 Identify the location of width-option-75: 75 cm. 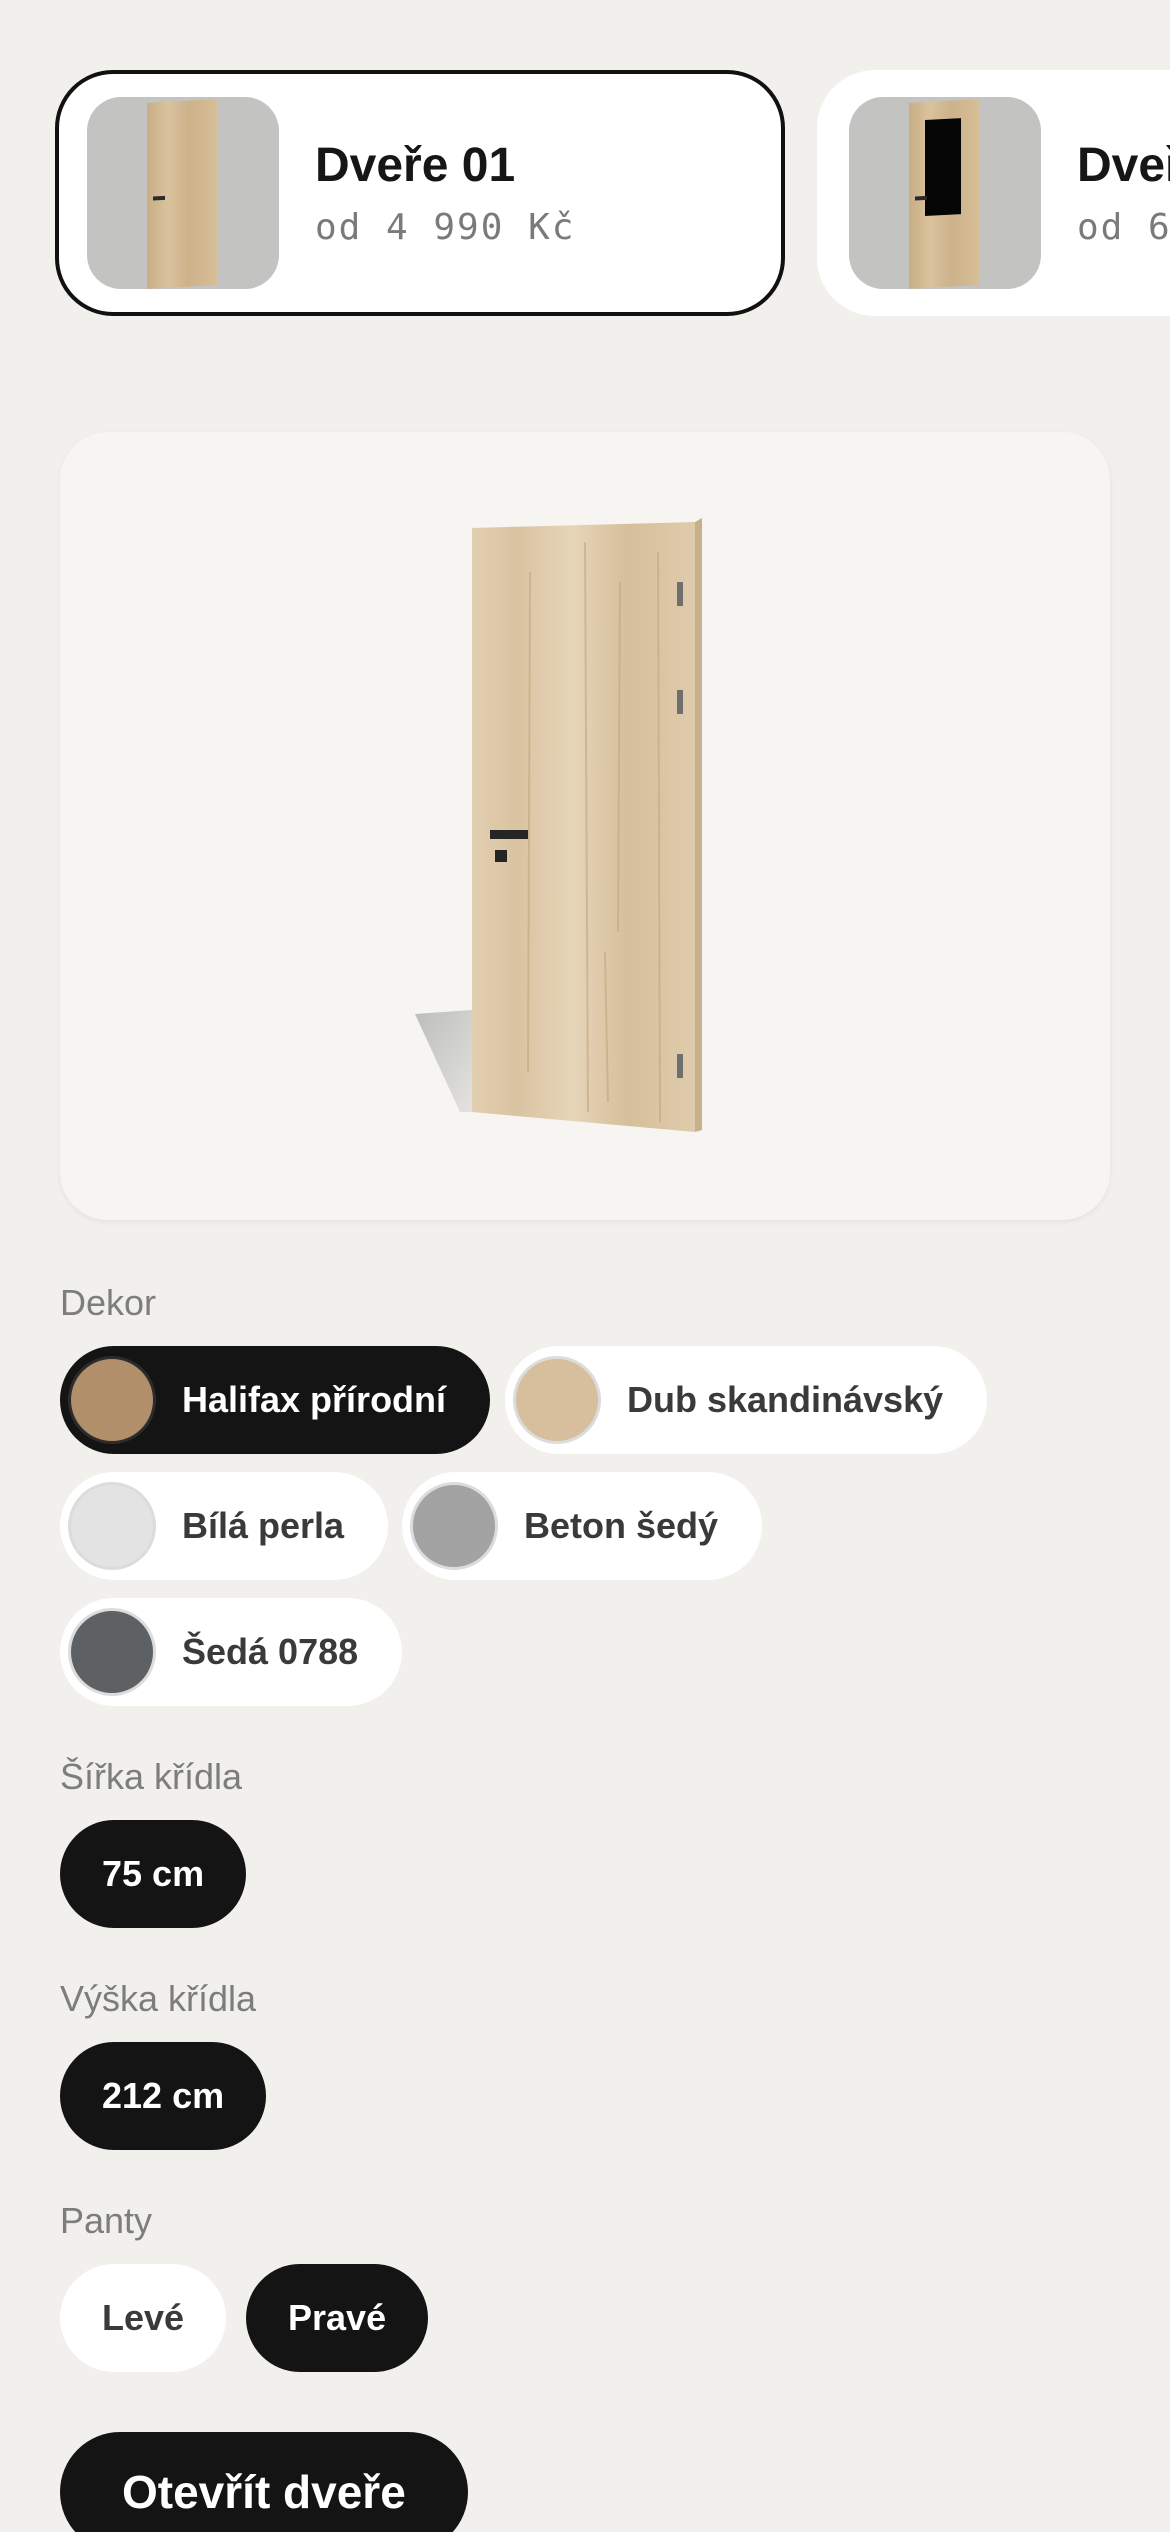
(153, 1874).